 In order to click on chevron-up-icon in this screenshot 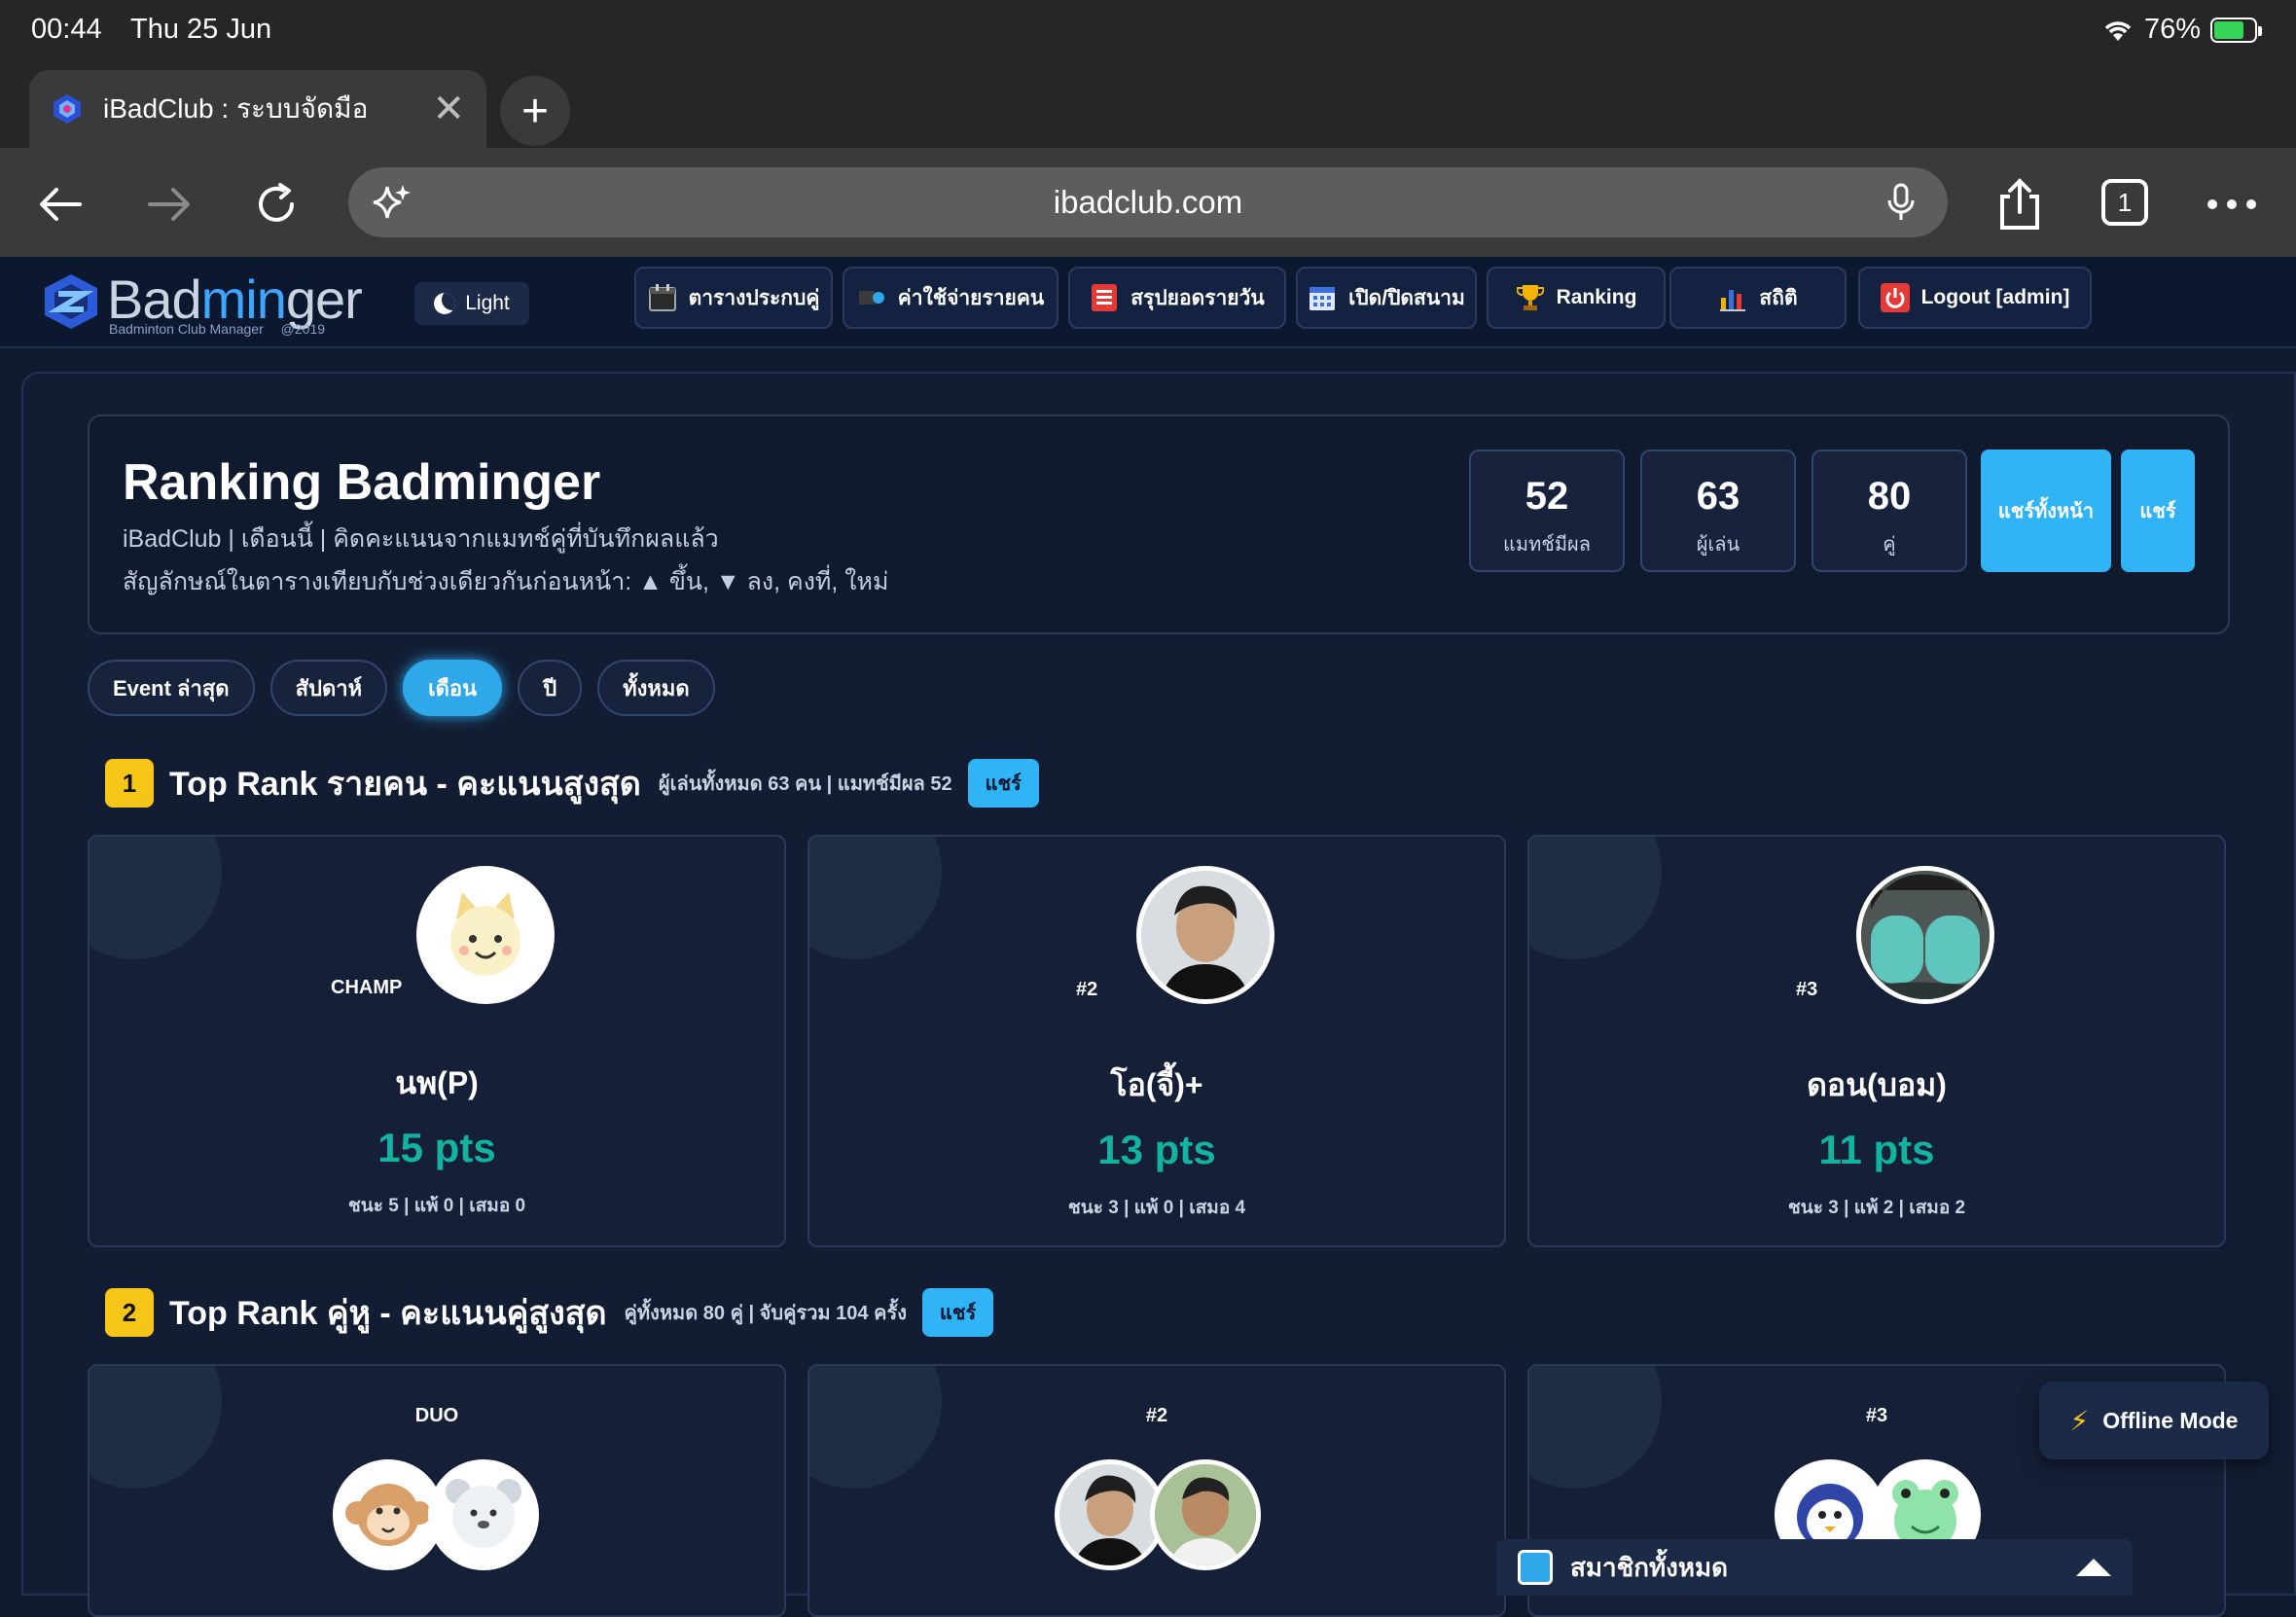, I will do `click(2093, 1567)`.